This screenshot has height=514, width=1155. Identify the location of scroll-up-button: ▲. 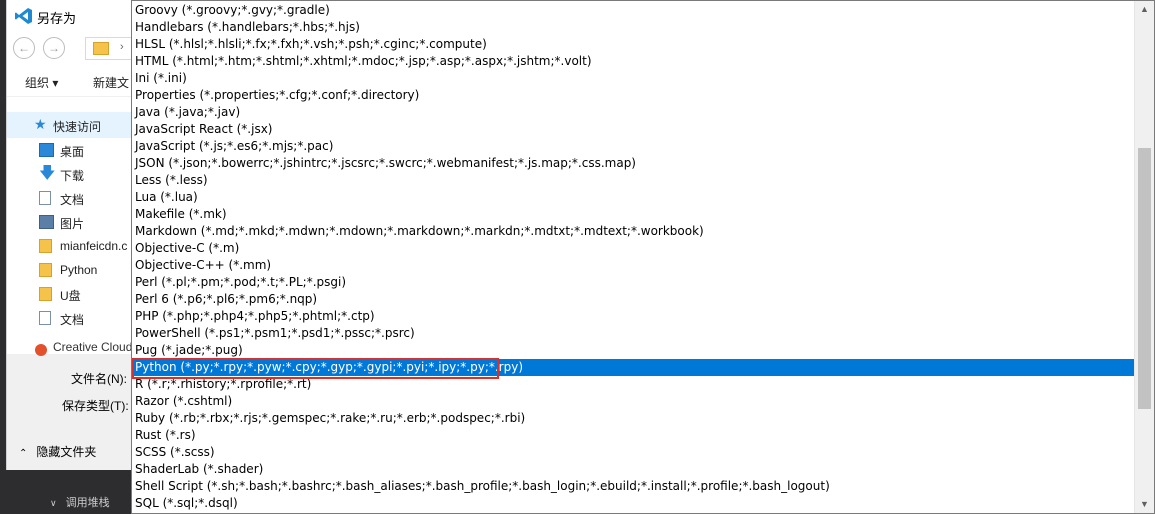
(1144, 9).